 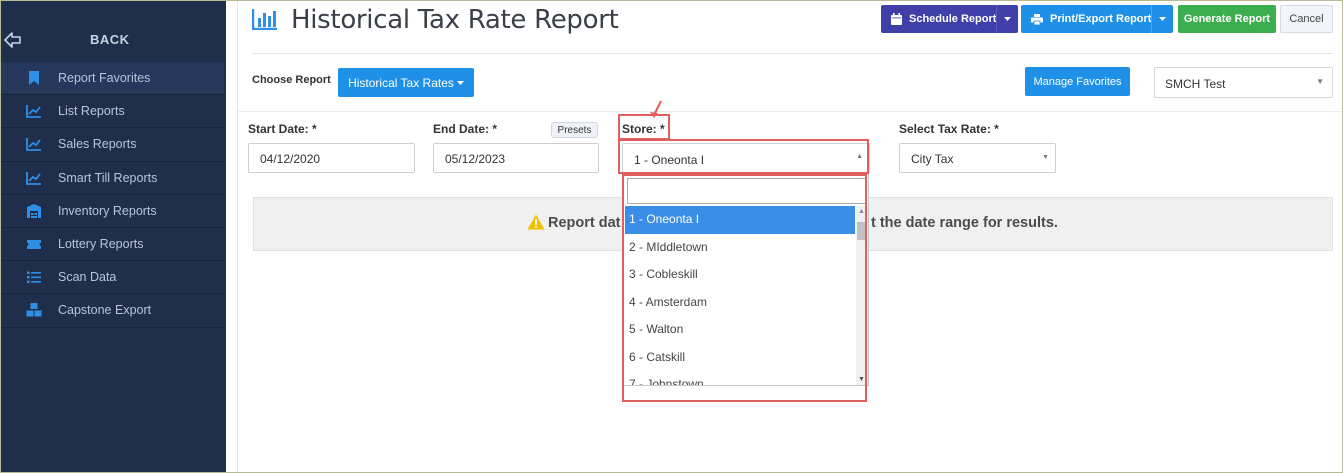 I want to click on choose-report-label: Choose Report, so click(x=291, y=80).